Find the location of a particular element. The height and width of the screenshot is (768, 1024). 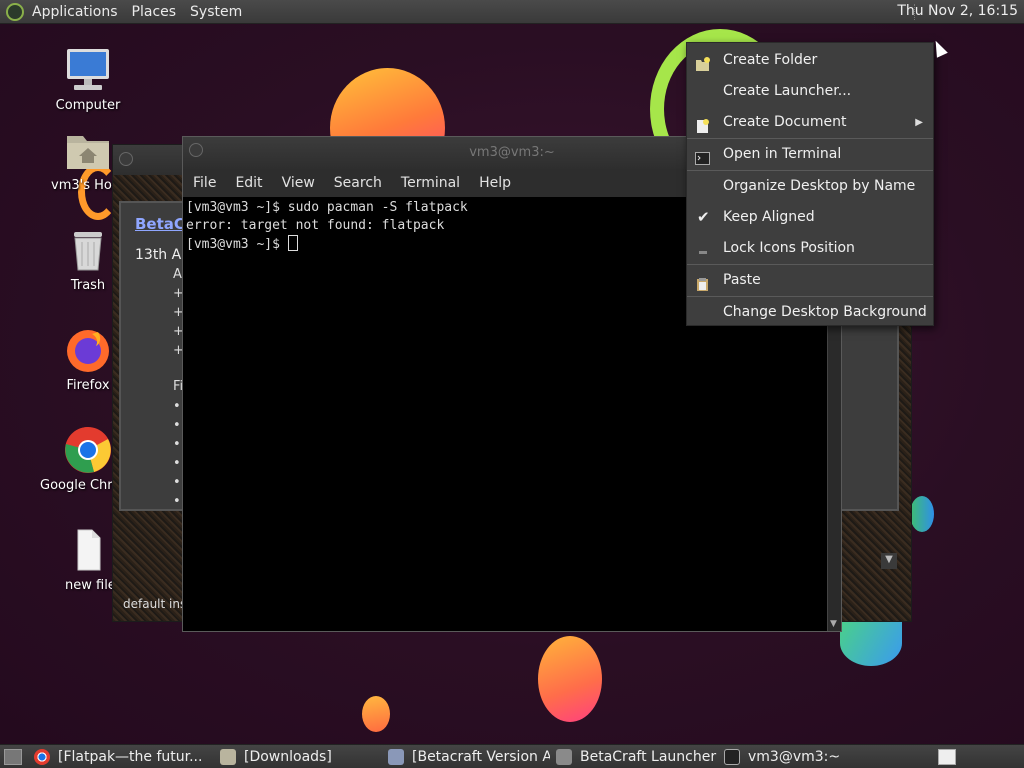

menu-item-label: Lock Icons Position is located at coordinates (789, 248).